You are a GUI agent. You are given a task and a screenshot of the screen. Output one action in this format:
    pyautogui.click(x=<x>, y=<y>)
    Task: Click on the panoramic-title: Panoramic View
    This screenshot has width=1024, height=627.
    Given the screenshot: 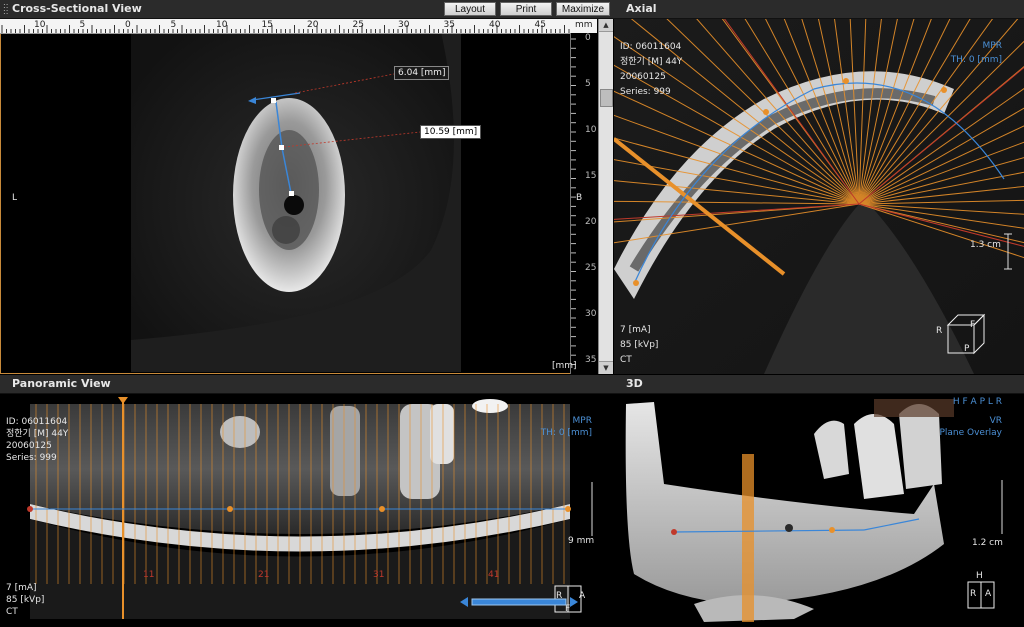 What is the action you would take?
    pyautogui.click(x=61, y=383)
    